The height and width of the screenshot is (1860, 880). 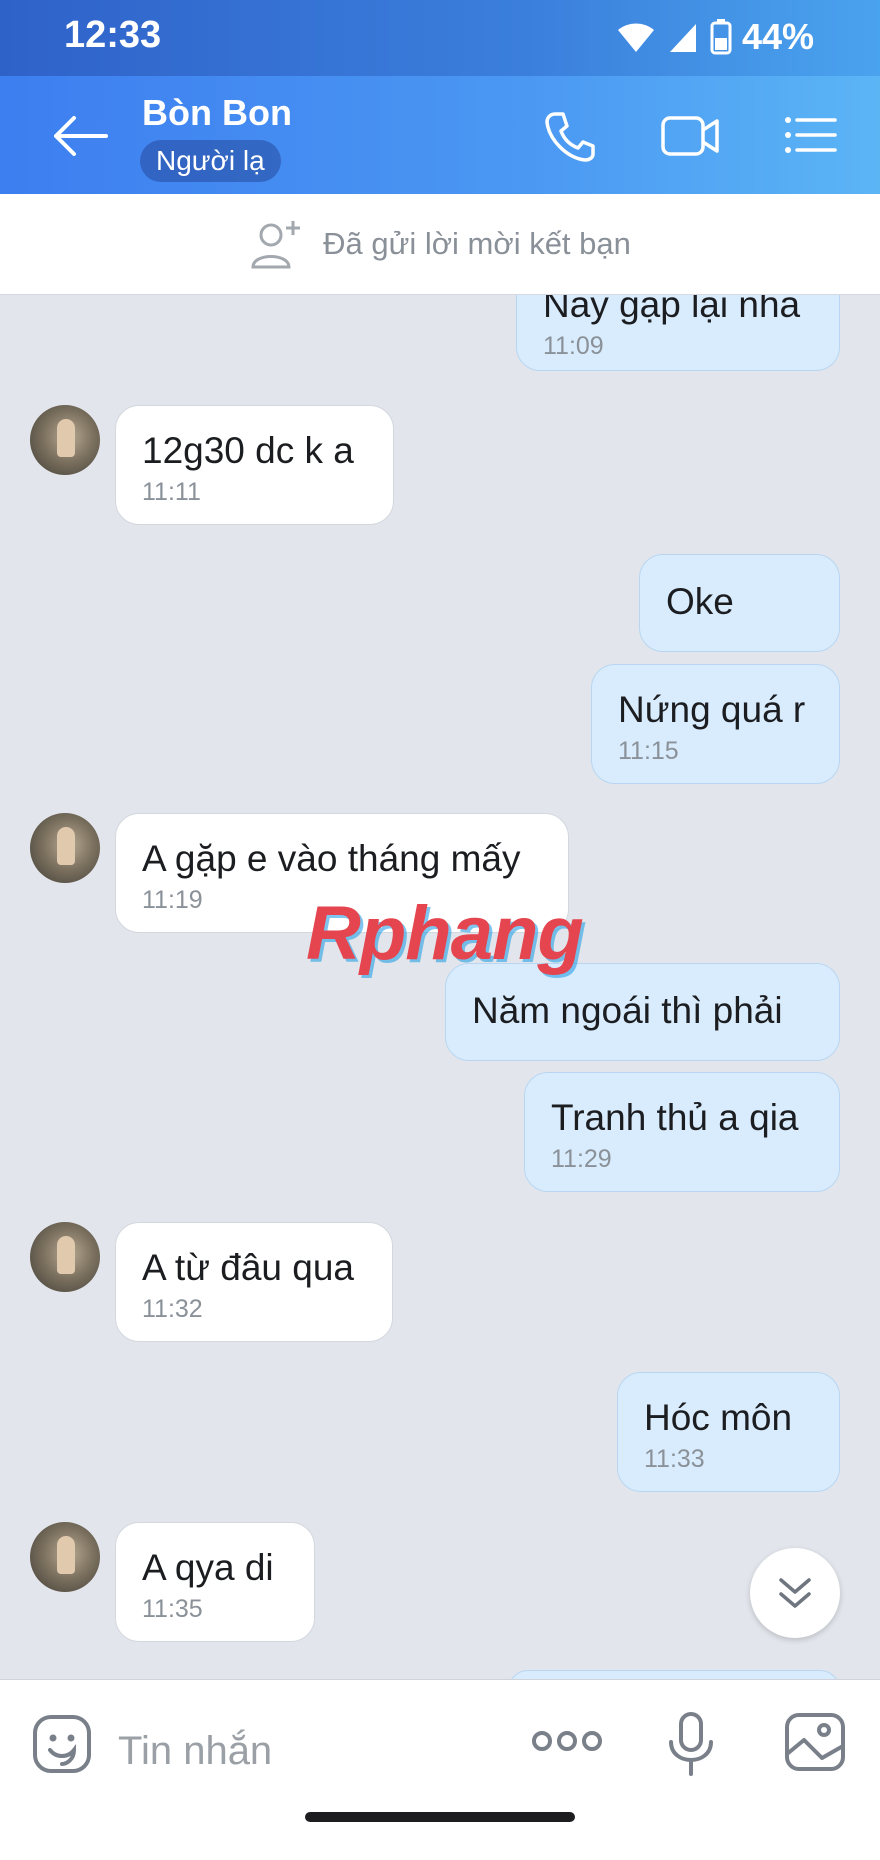 I want to click on message-time: 11:09, so click(x=573, y=346).